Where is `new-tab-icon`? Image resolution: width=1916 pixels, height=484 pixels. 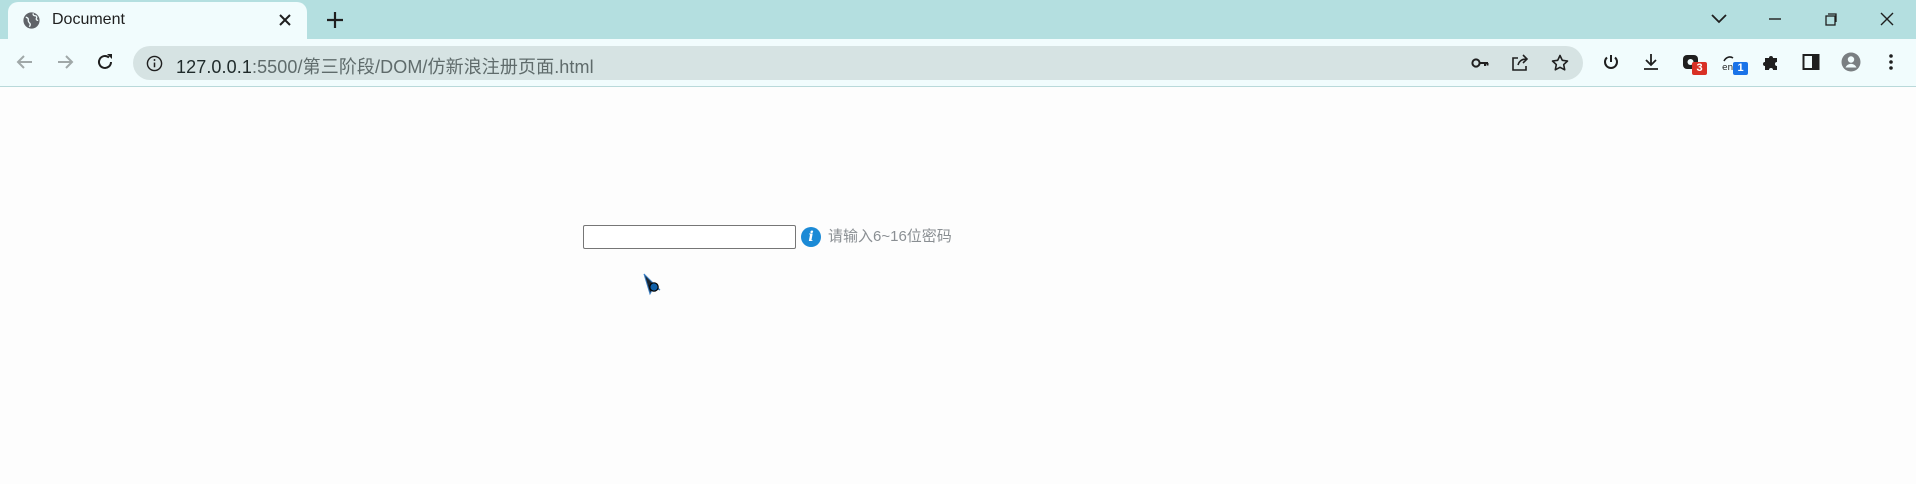
new-tab-icon is located at coordinates (335, 20).